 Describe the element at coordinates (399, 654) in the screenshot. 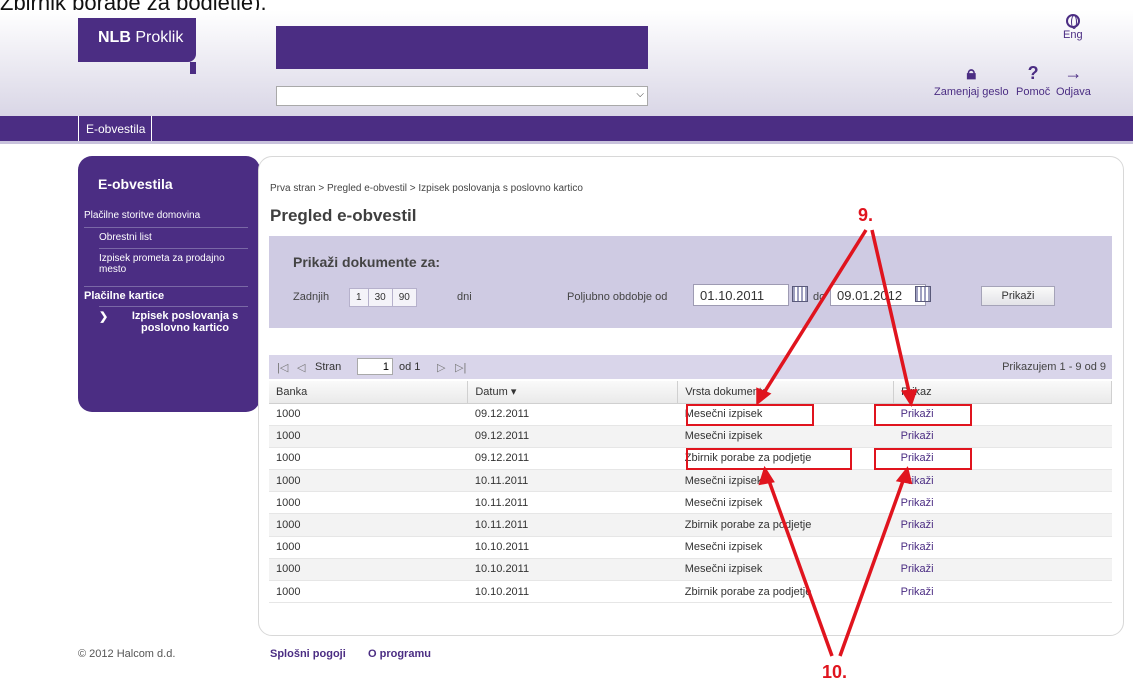

I see `about-link: O programu` at that location.